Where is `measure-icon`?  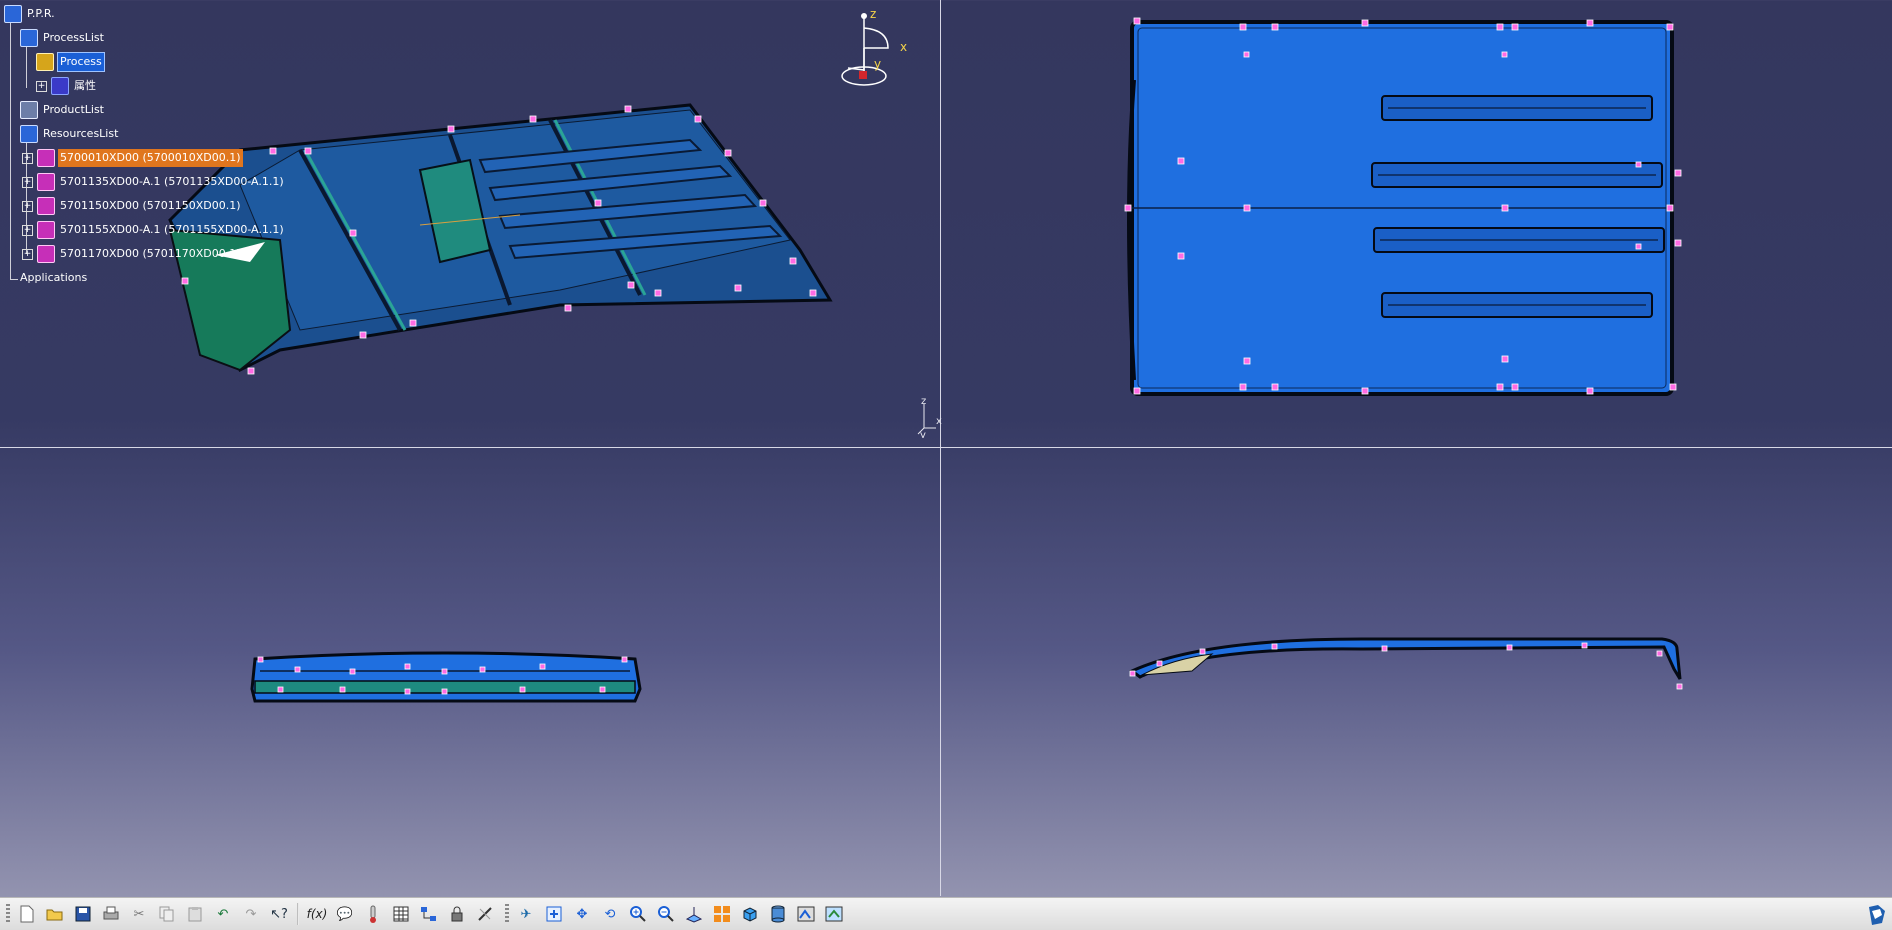 measure-icon is located at coordinates (485, 914).